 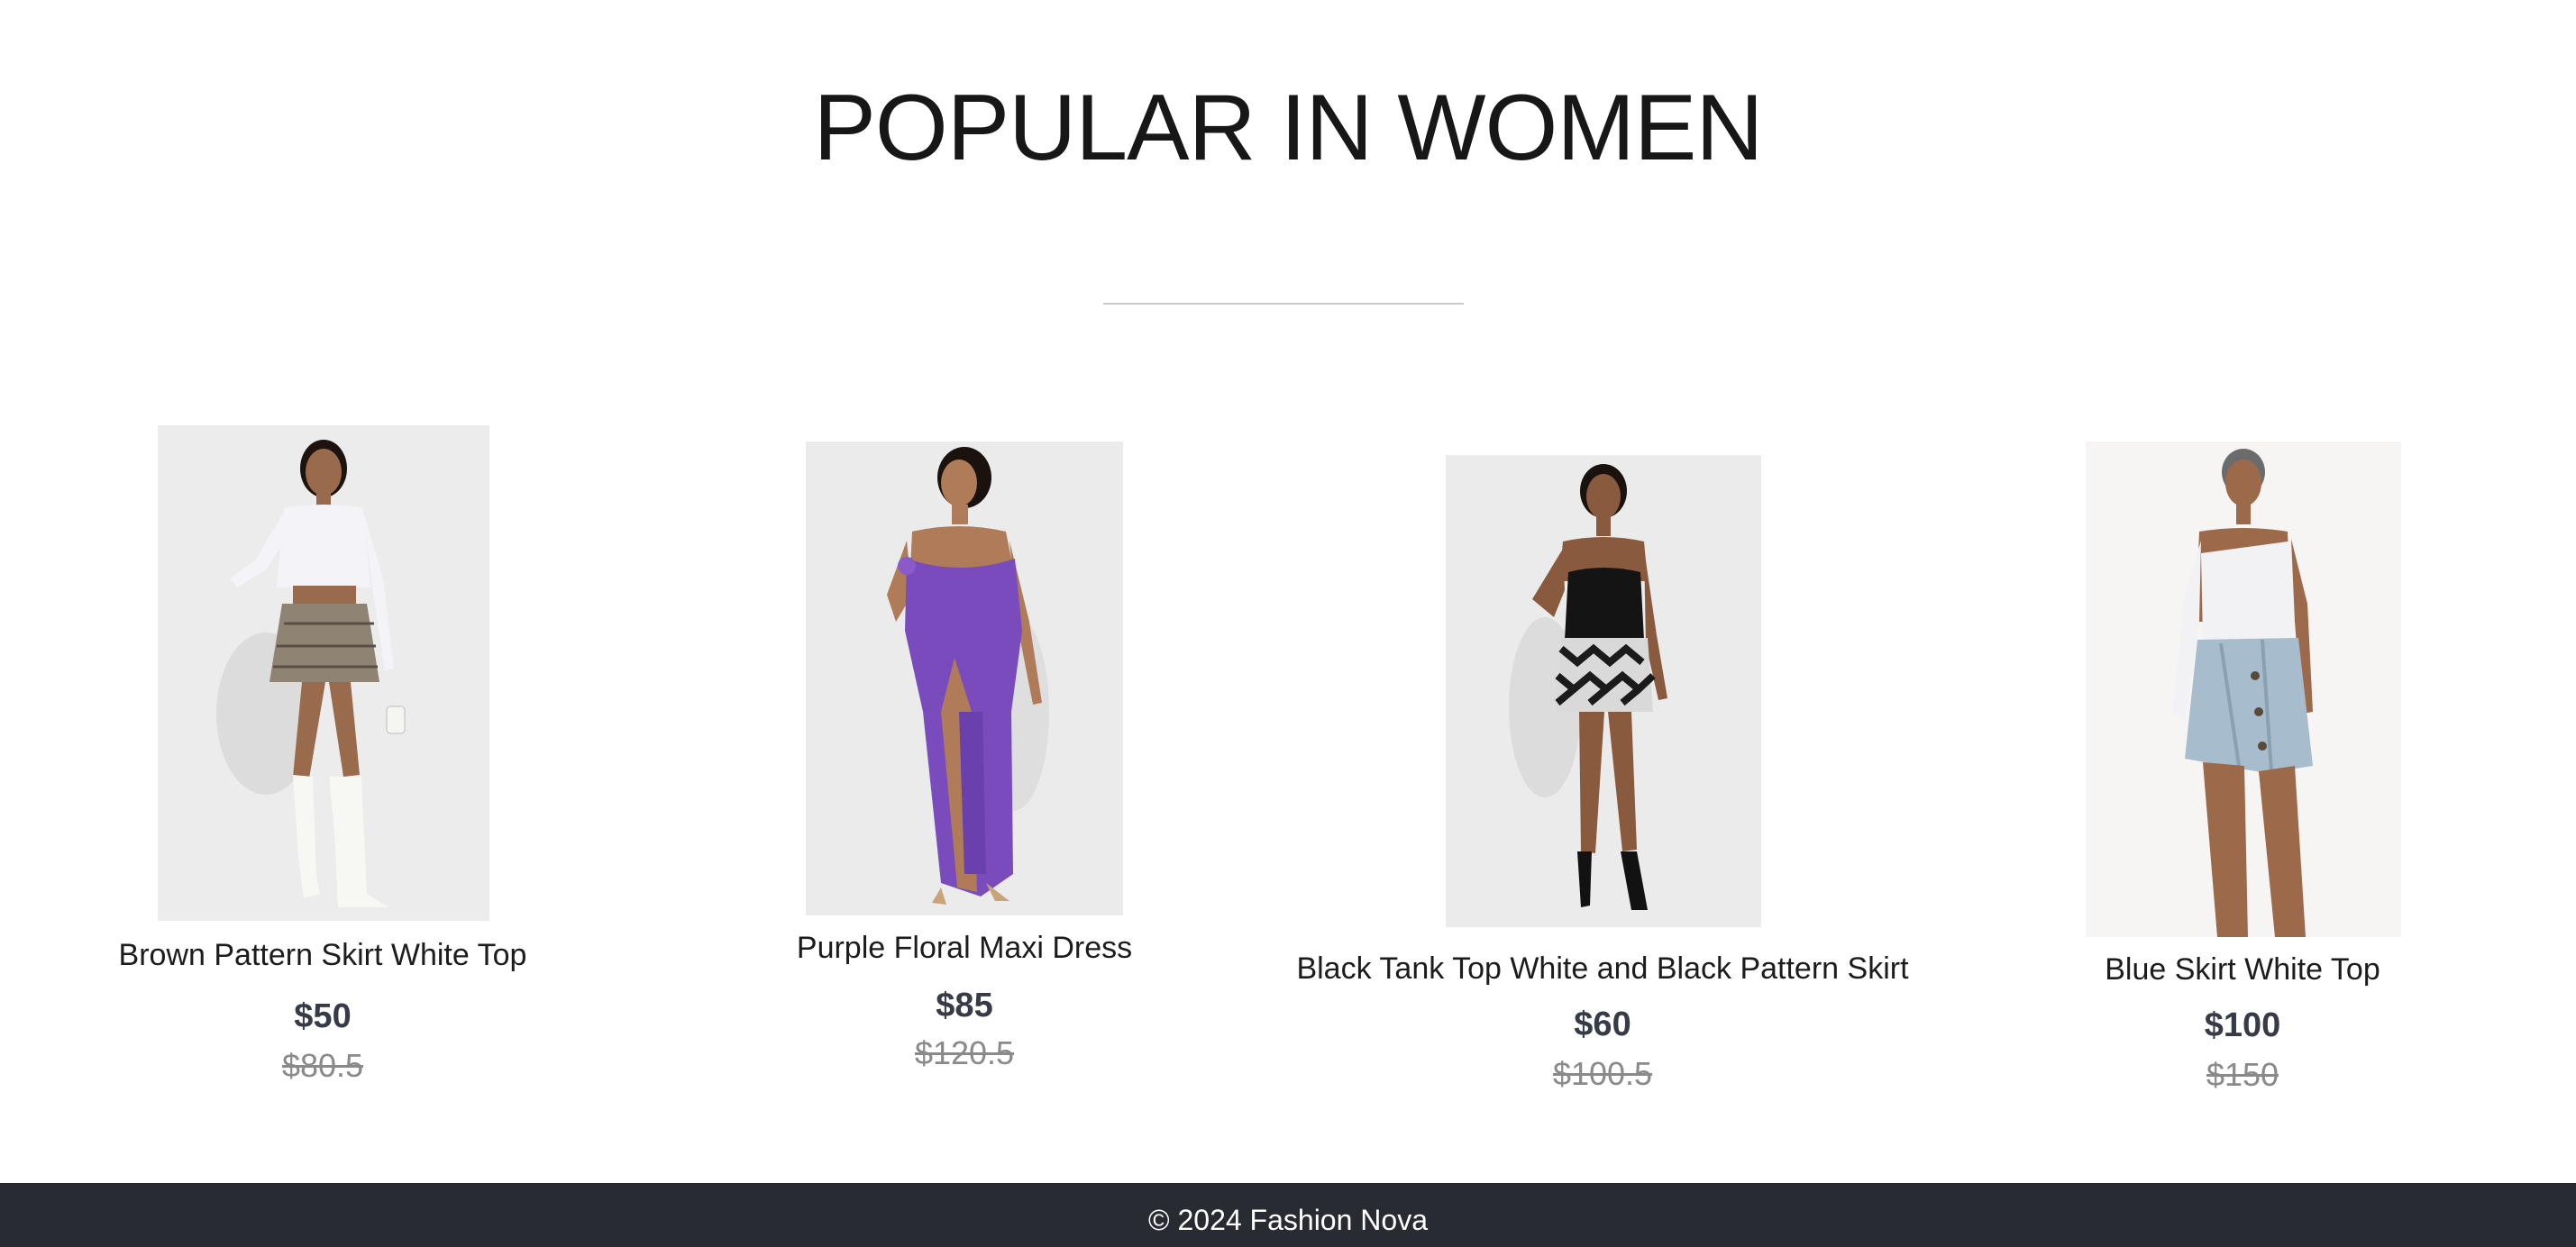 I want to click on product-name: Blue Skirt White Top, so click(x=2242, y=970).